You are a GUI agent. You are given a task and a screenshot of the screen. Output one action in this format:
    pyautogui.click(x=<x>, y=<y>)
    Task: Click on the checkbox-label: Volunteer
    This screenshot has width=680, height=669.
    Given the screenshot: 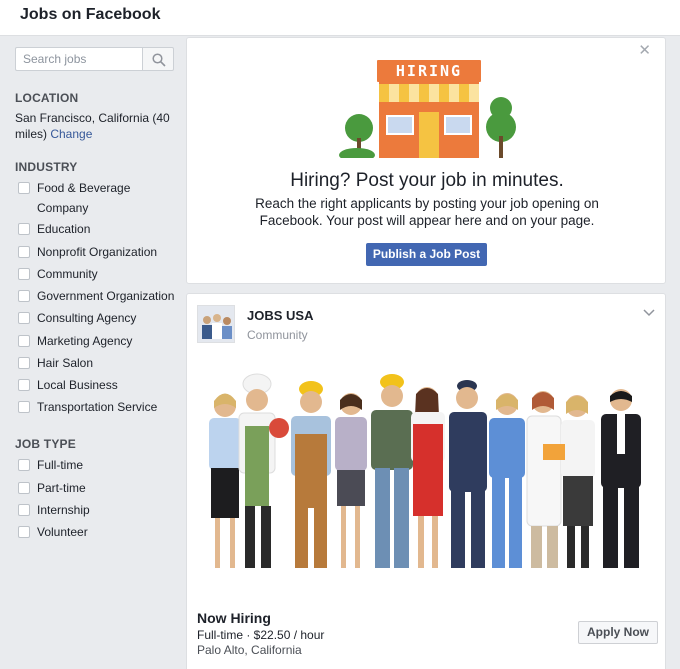 What is the action you would take?
    pyautogui.click(x=62, y=532)
    